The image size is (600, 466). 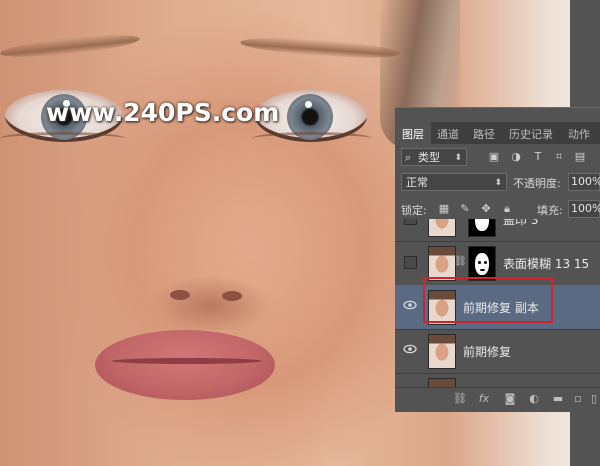 What do you see at coordinates (538, 157) in the screenshot?
I see `type-filter-icon: T` at bounding box center [538, 157].